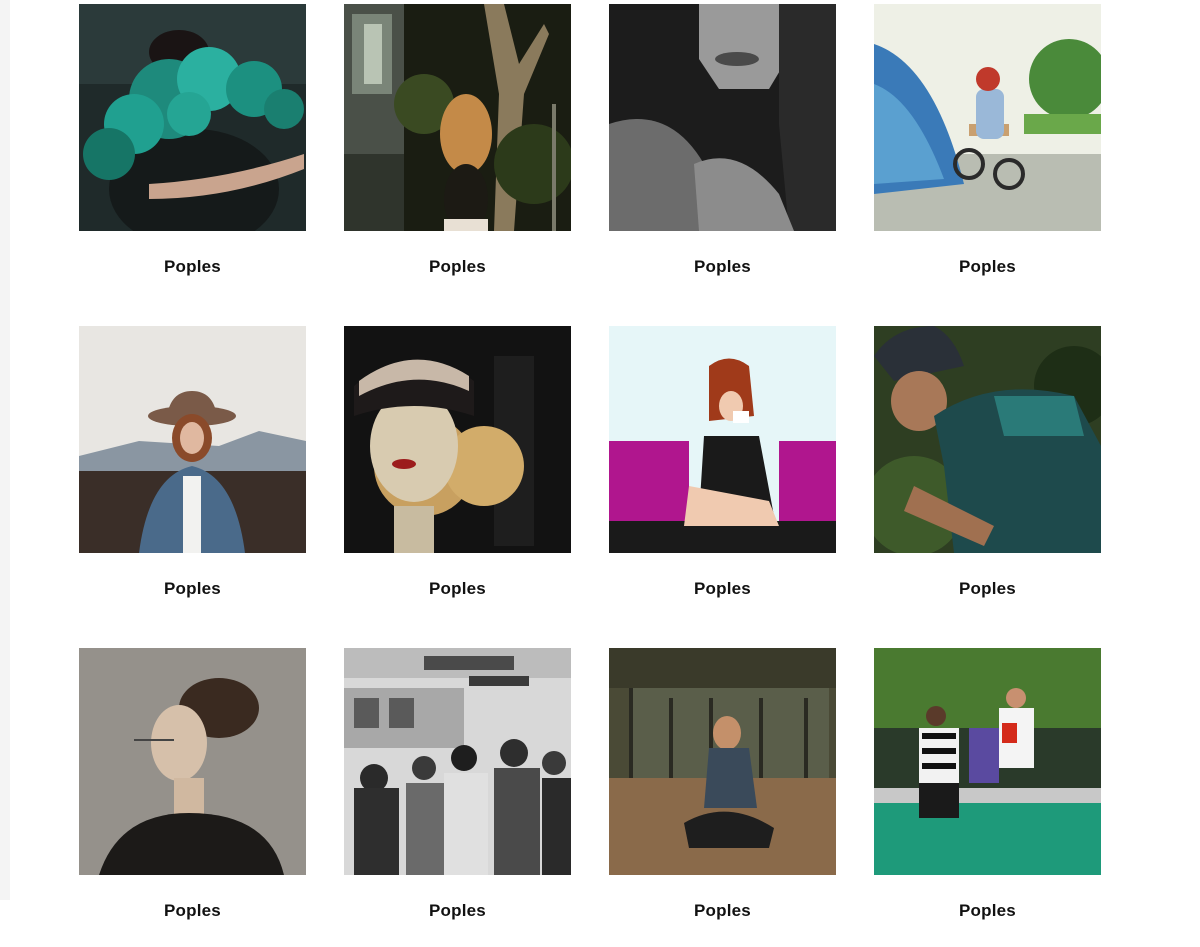 This screenshot has width=1200, height=947. I want to click on mannequin-head-with-beanie-image, so click(457, 439).